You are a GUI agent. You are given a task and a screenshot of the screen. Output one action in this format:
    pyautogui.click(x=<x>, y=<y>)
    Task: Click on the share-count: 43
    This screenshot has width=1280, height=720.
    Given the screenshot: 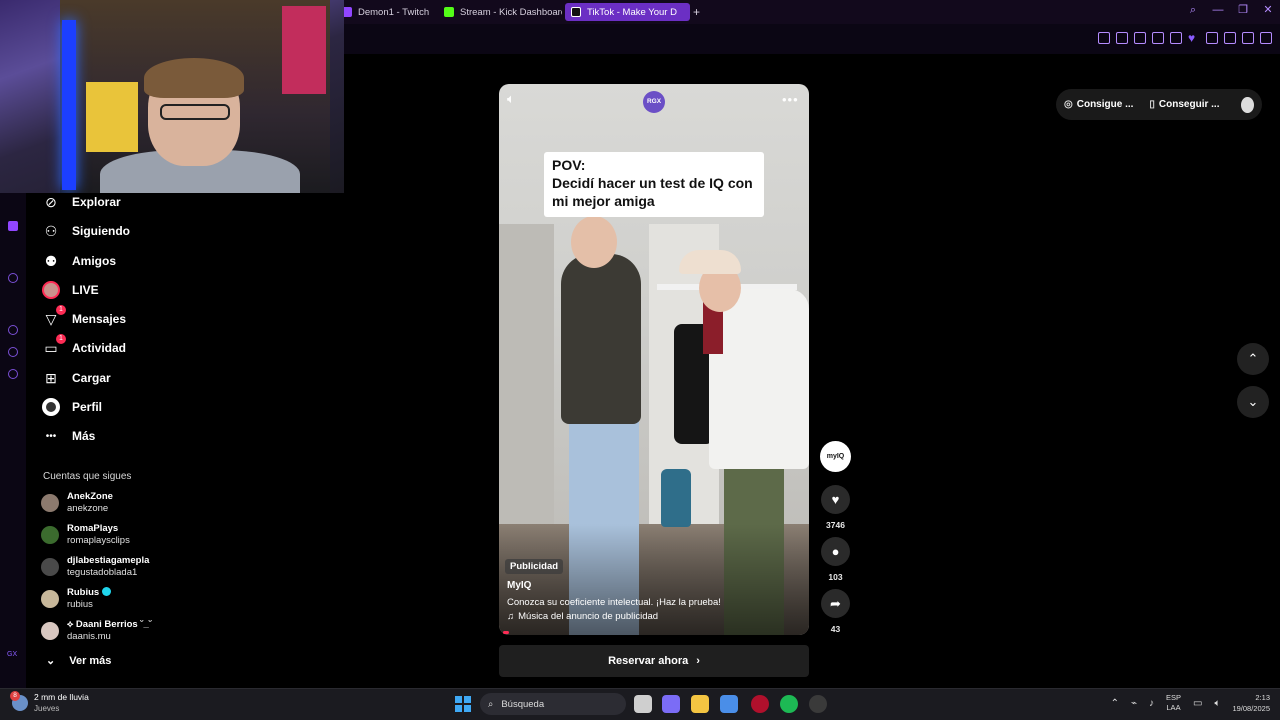 What is the action you would take?
    pyautogui.click(x=835, y=629)
    